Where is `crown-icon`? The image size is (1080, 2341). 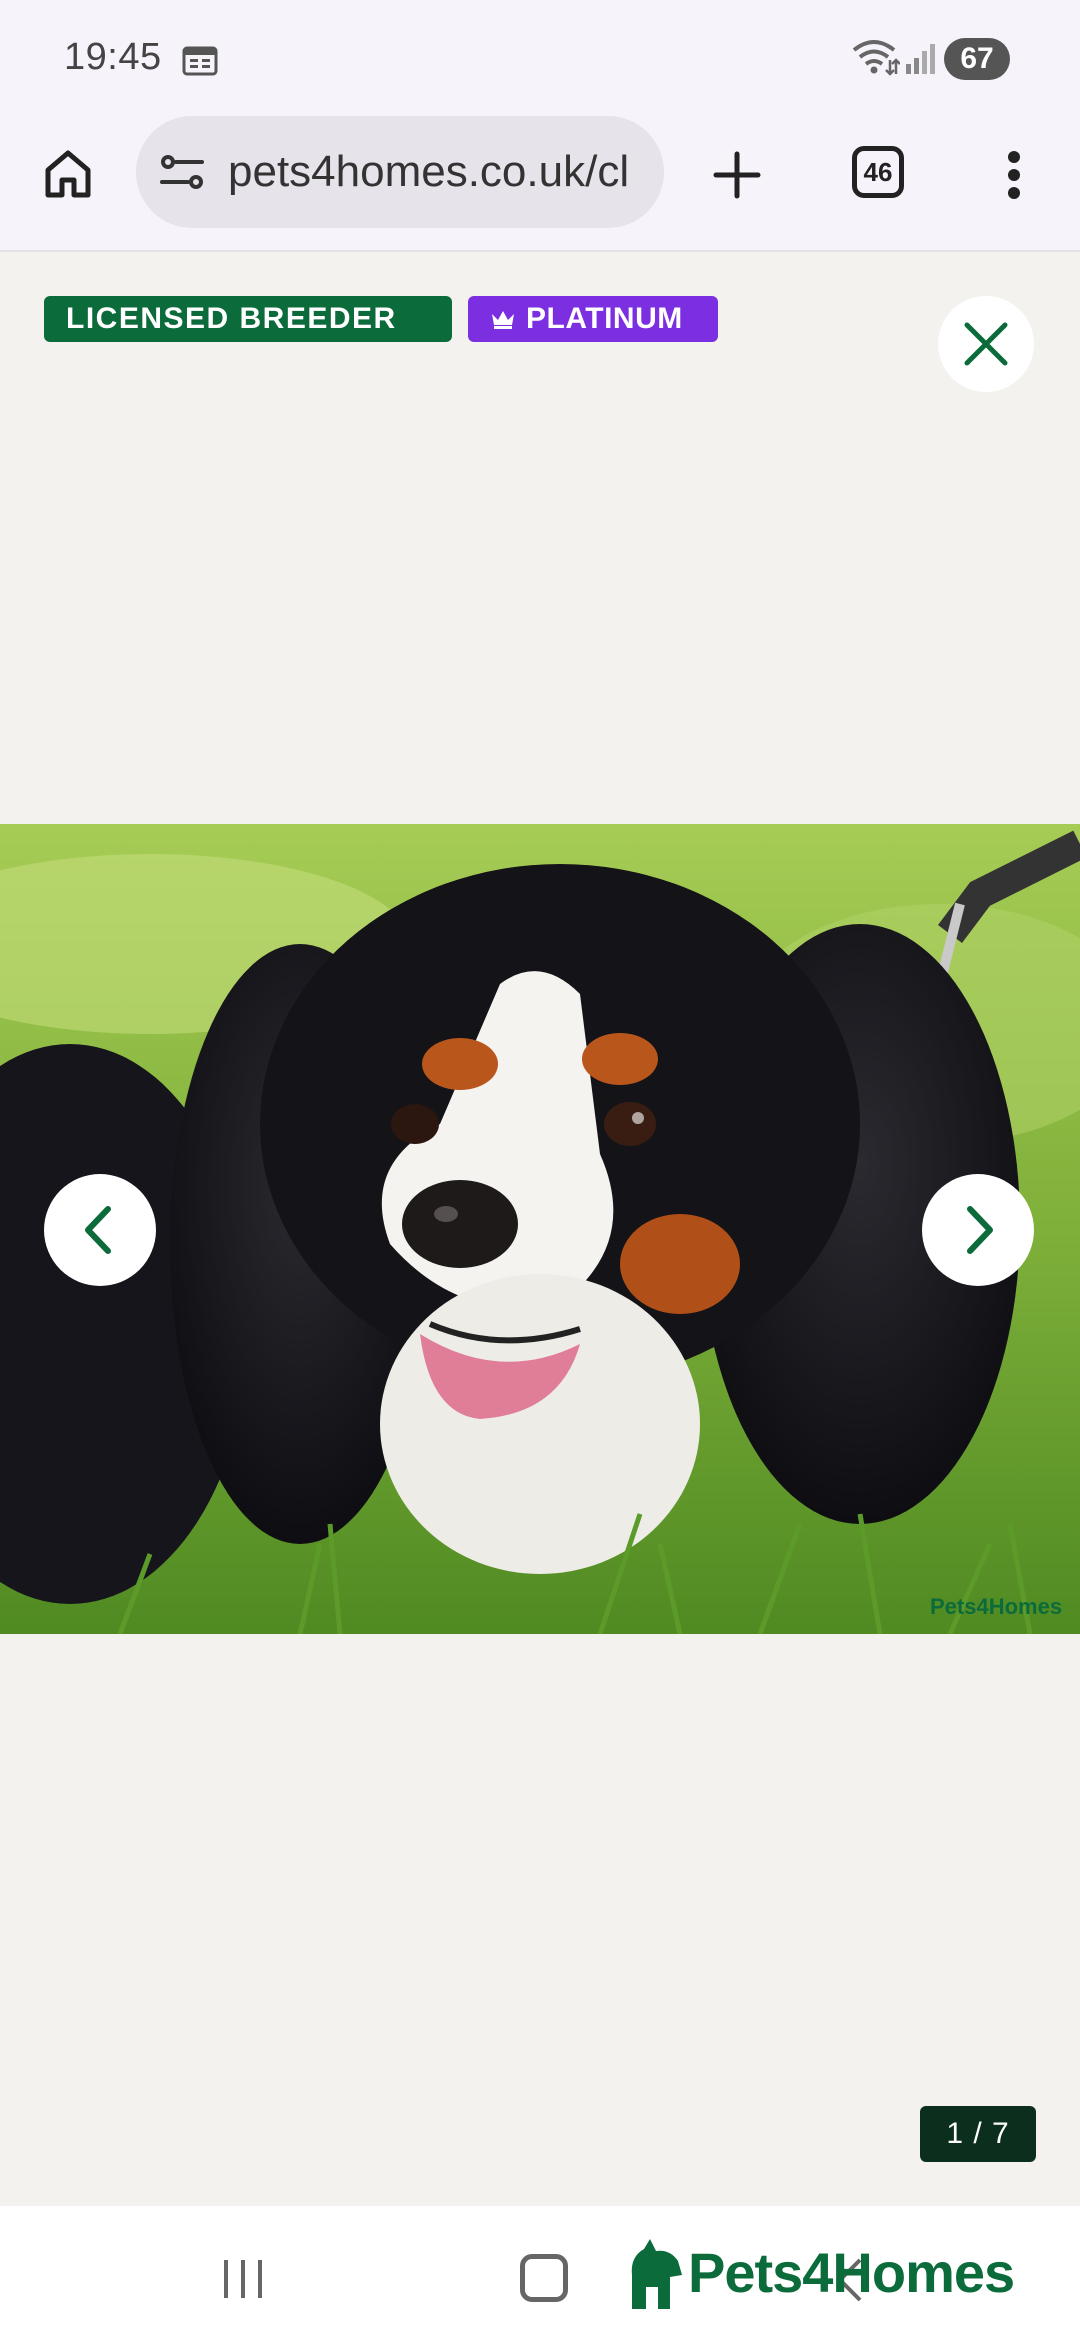
crown-icon is located at coordinates (503, 320).